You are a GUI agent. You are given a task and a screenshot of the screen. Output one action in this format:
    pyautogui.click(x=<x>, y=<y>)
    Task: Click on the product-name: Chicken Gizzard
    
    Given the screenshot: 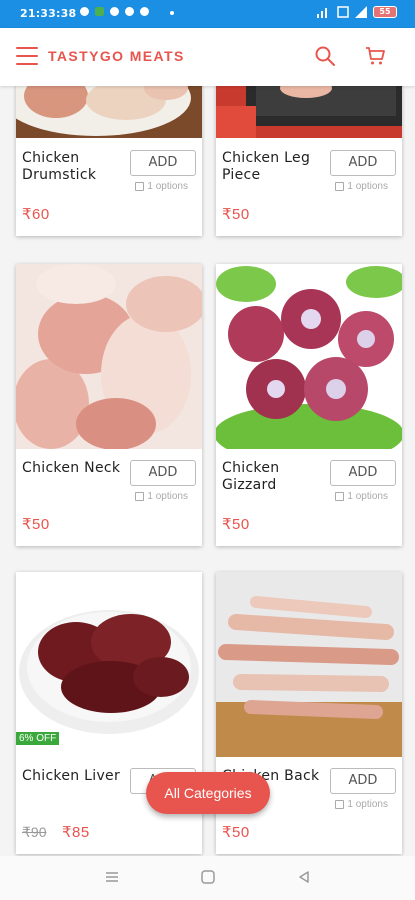 What is the action you would take?
    pyautogui.click(x=251, y=476)
    